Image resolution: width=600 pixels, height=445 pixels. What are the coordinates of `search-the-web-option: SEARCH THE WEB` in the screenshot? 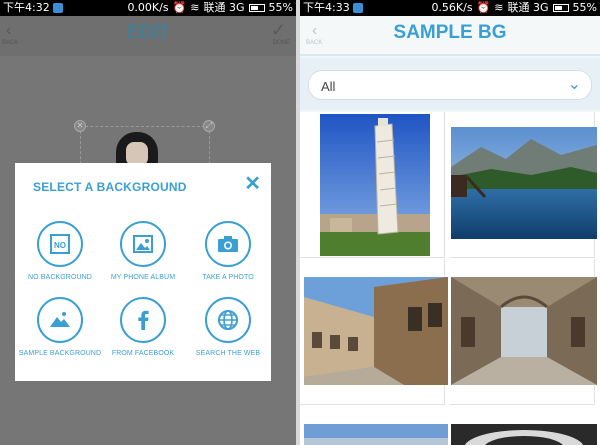 It's located at (228, 327).